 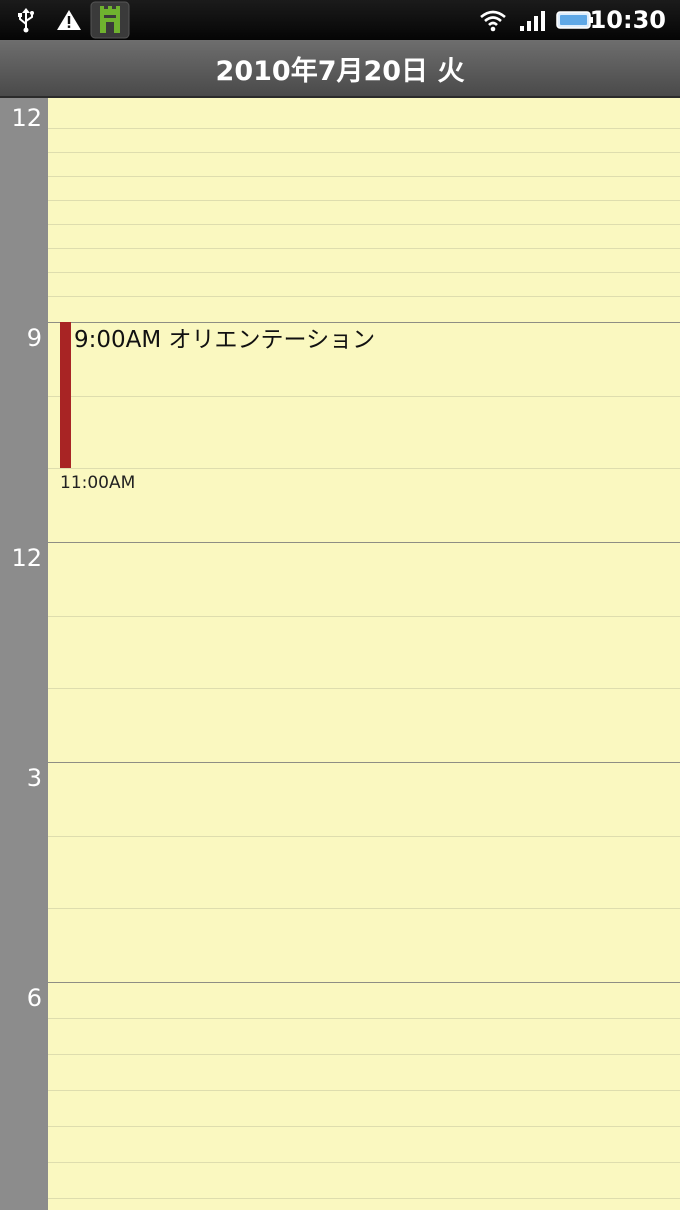 I want to click on time-gutter: 12 9 12 3 6, so click(x=24, y=654).